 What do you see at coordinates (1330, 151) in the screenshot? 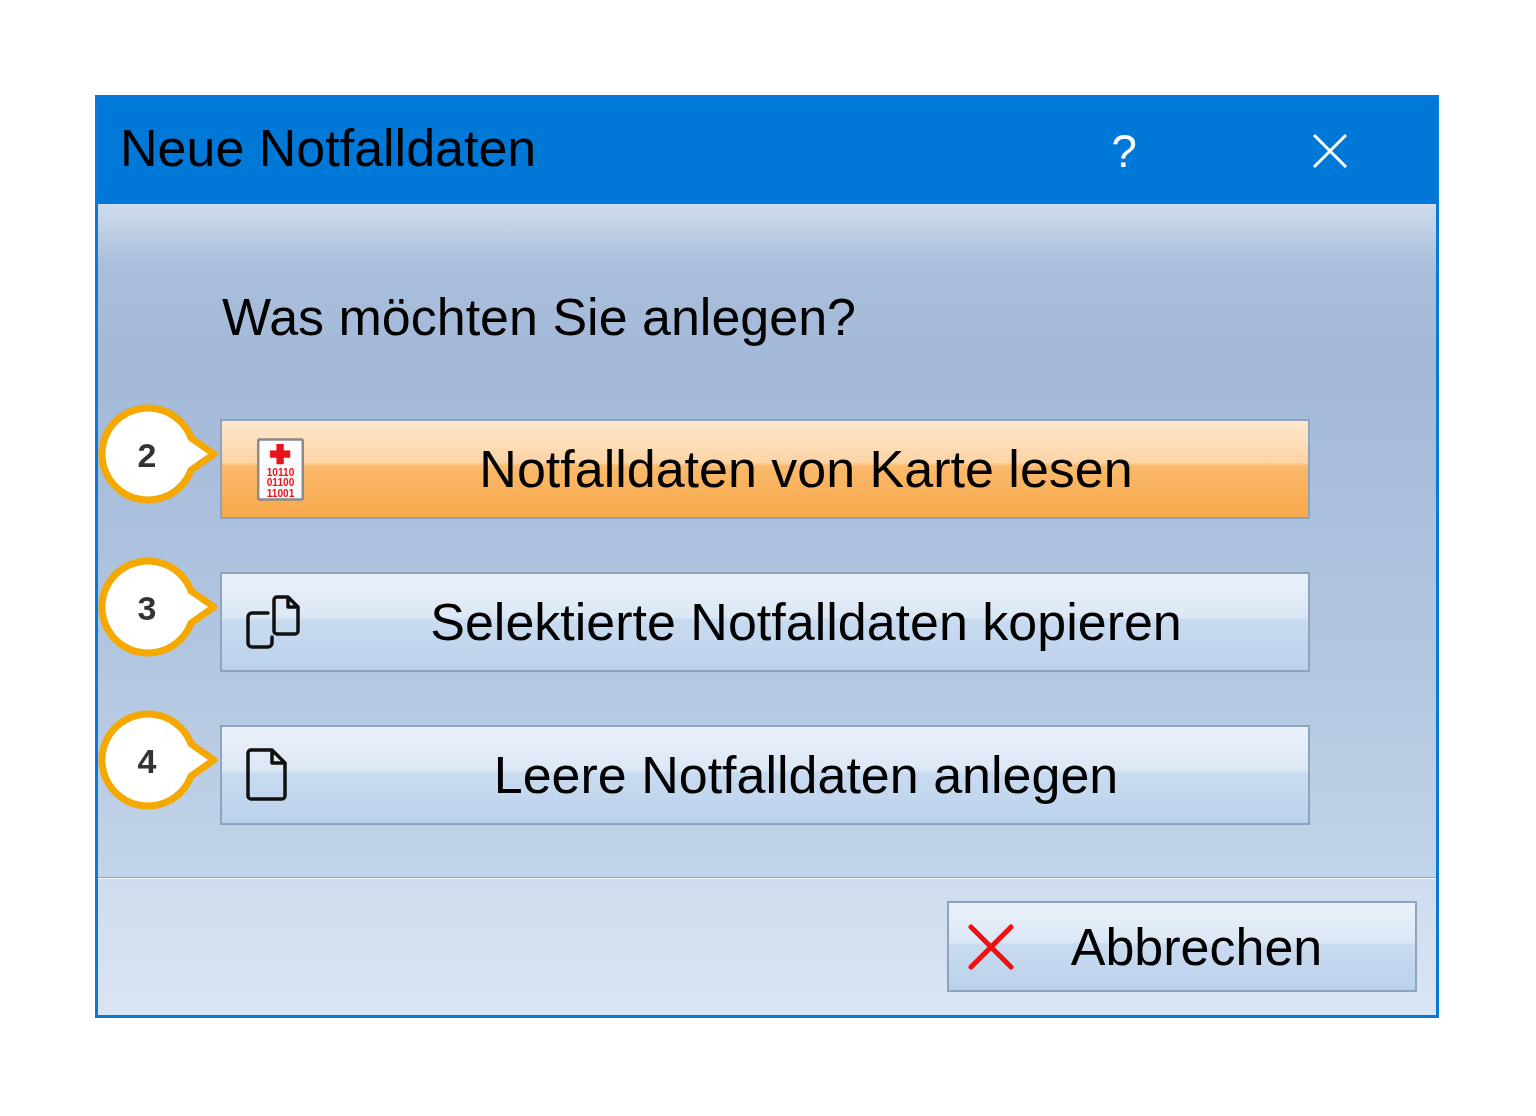
I see `close-icon` at bounding box center [1330, 151].